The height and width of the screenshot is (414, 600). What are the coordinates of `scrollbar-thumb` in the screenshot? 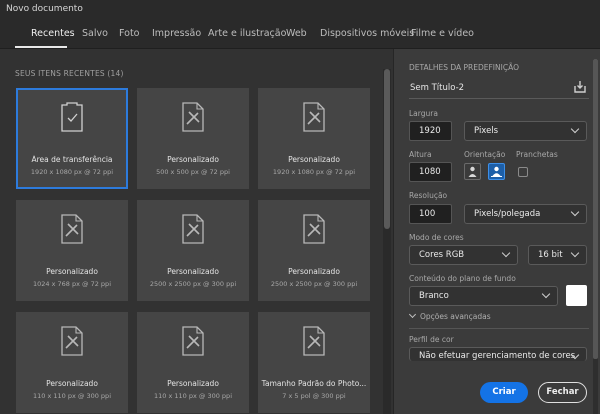 It's located at (387, 149).